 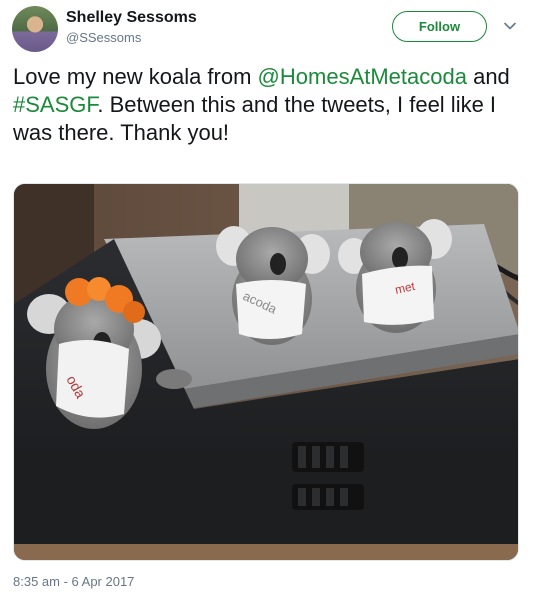 What do you see at coordinates (55, 104) in the screenshot?
I see `hashtag-link: #SASGF` at bounding box center [55, 104].